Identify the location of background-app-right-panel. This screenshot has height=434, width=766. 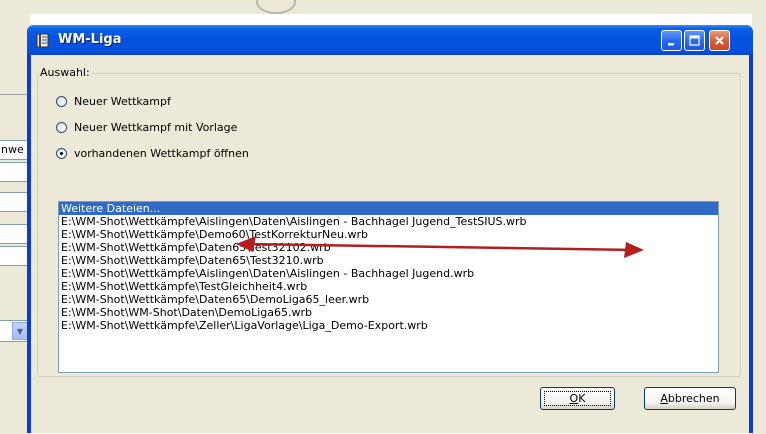
(759, 224).